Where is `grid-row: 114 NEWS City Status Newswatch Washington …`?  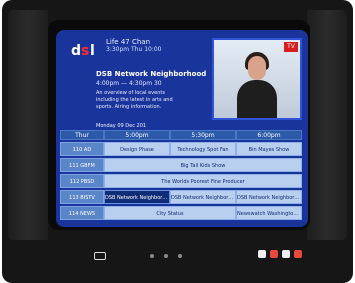
grid-row: 114 NEWS City Status Newswatch Washington … is located at coordinates (182, 213).